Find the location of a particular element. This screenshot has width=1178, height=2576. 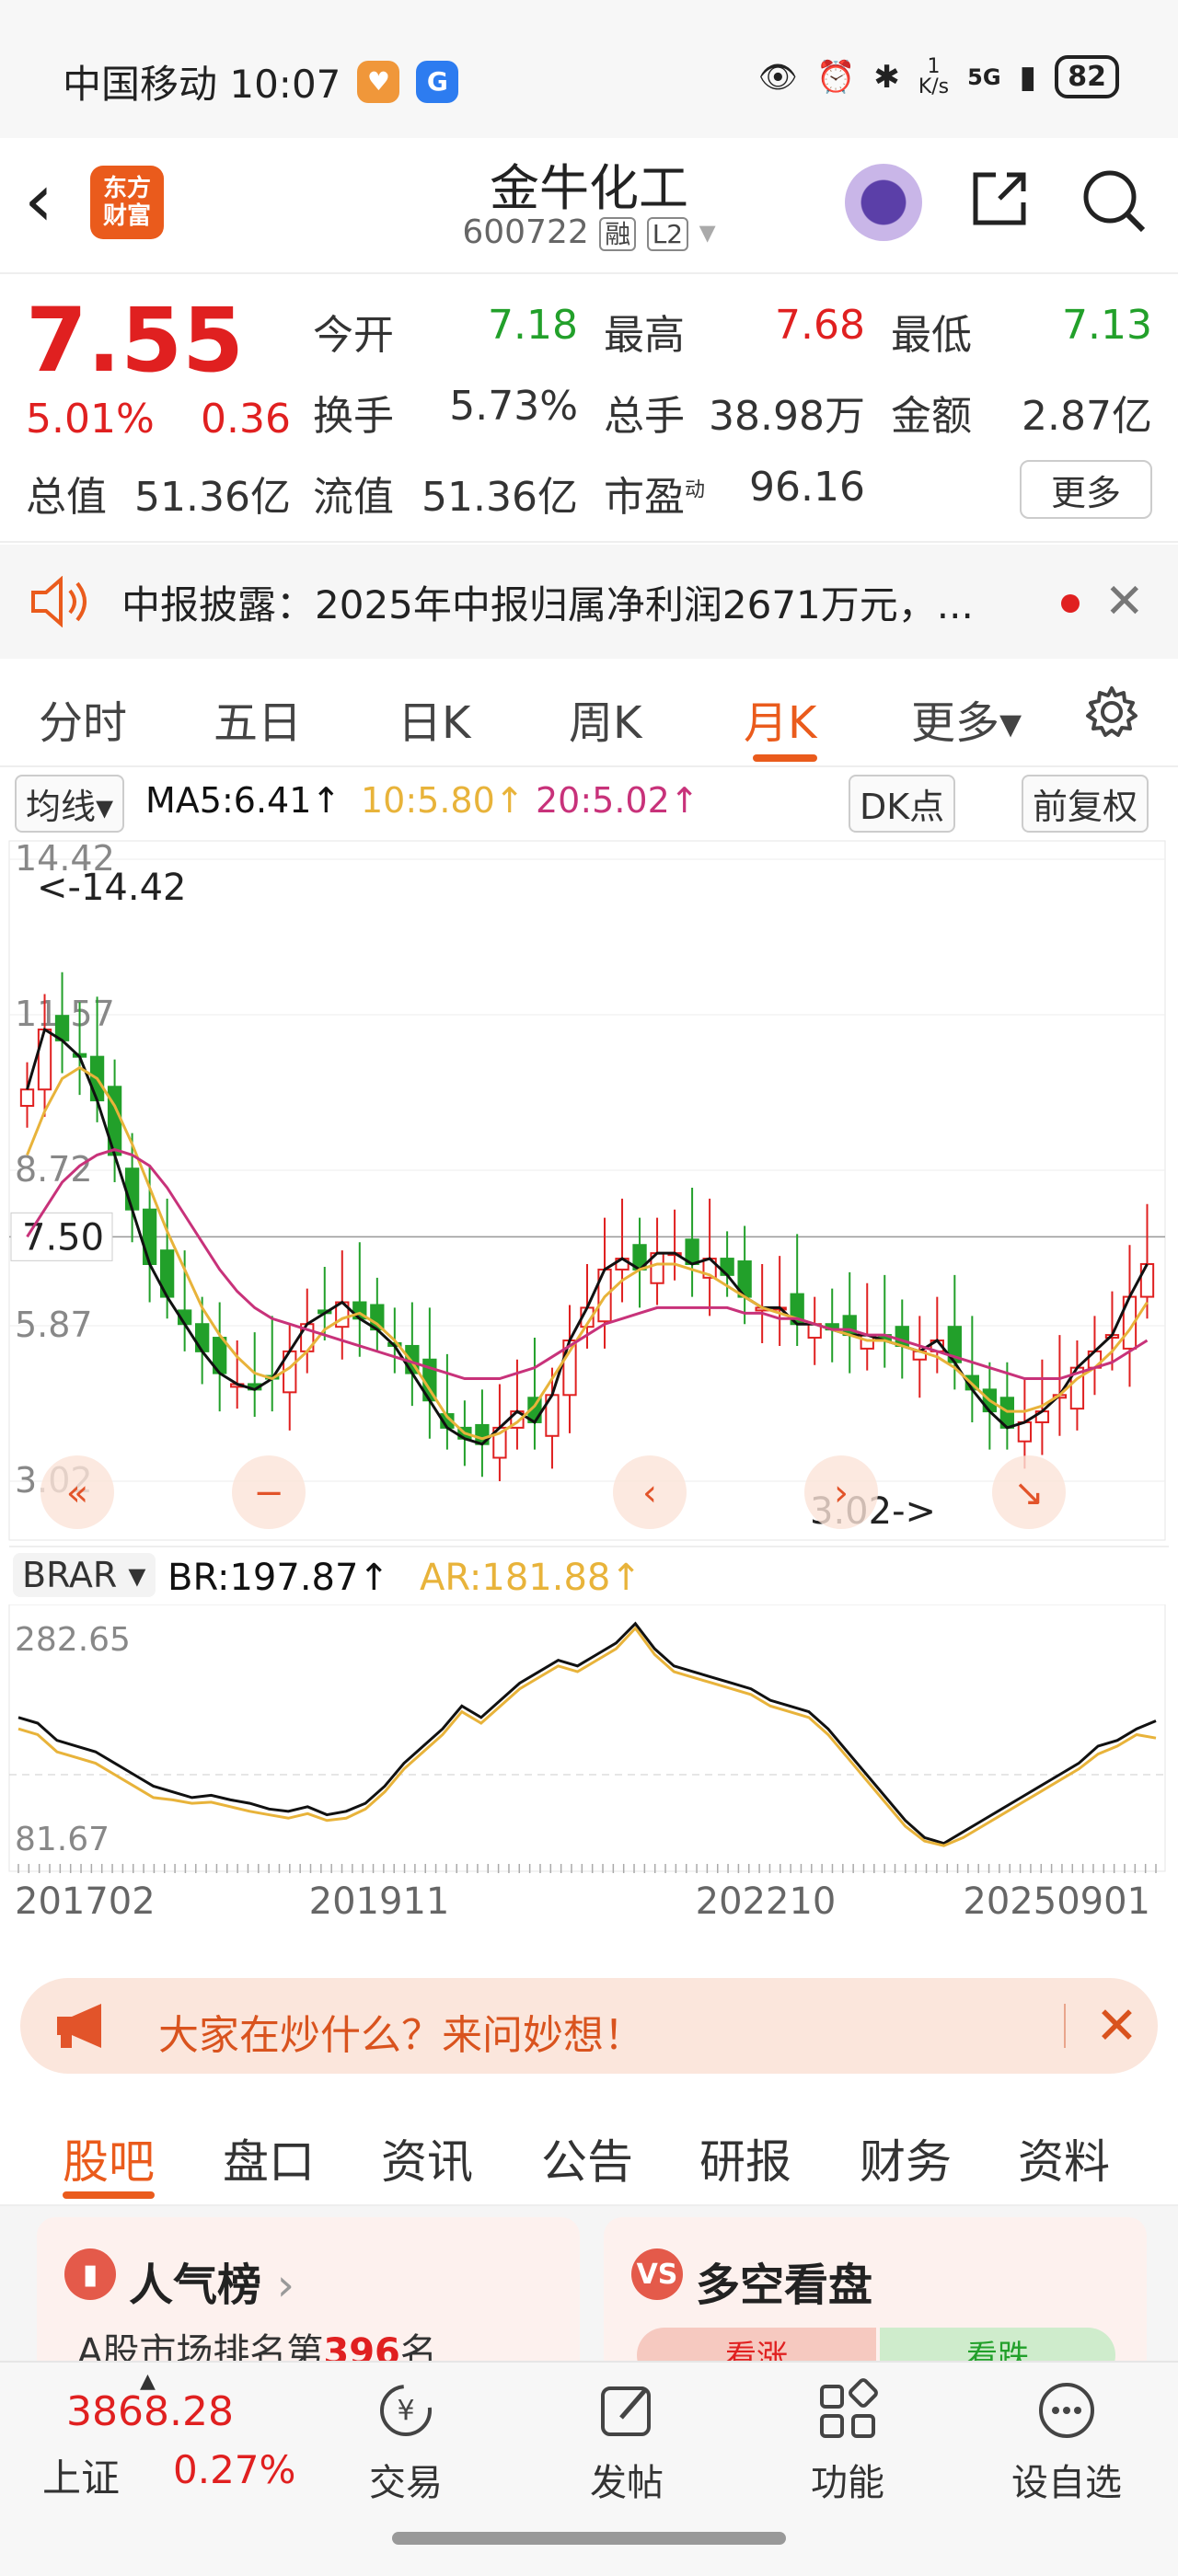

compose-icon is located at coordinates (626, 2411).